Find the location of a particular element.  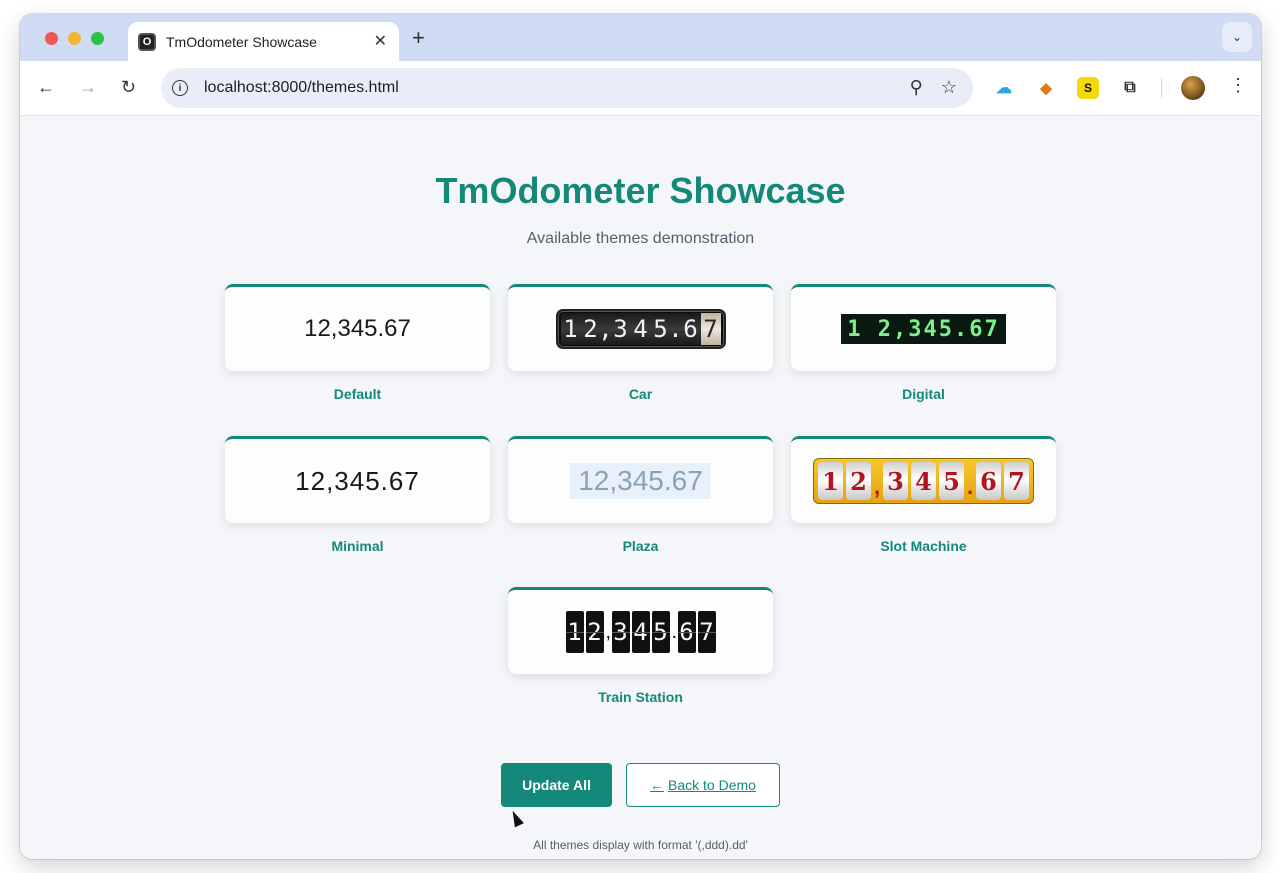

tab-strip: O TmOdometer Showcase ✕ + ⌄ is located at coordinates (640, 37).